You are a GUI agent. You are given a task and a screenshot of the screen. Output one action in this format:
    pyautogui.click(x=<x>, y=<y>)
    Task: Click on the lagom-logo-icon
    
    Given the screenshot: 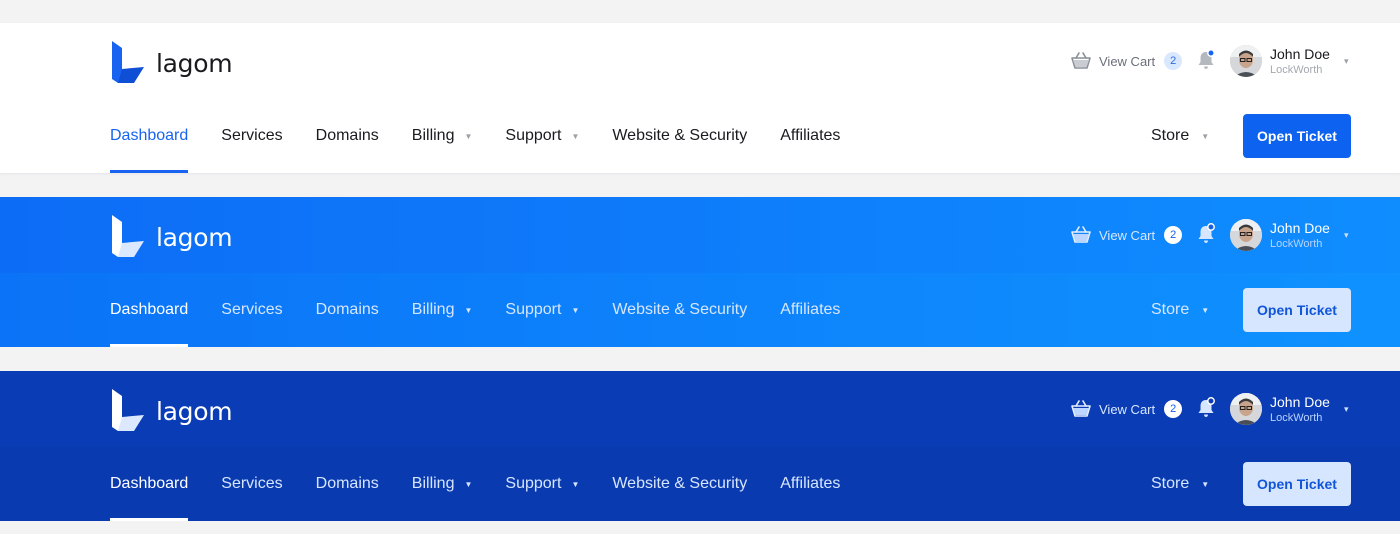 What is the action you would take?
    pyautogui.click(x=128, y=235)
    